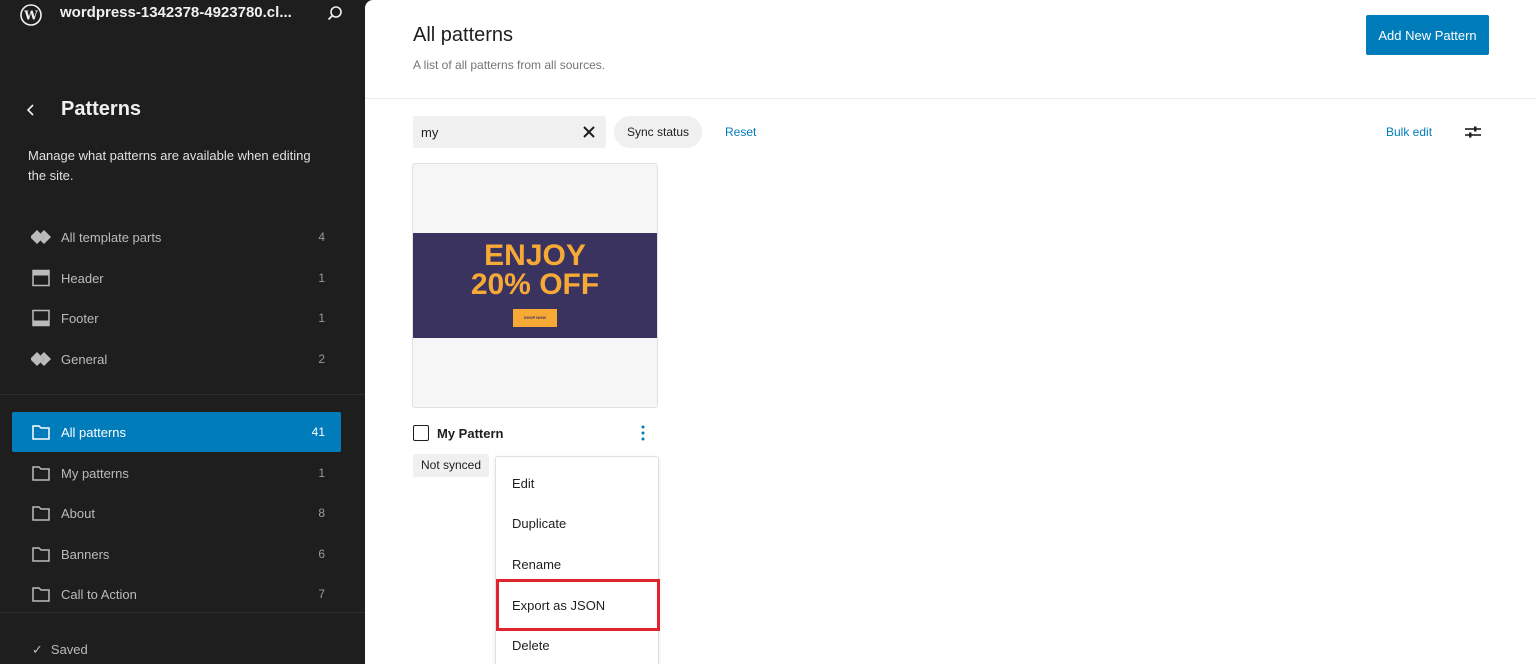  What do you see at coordinates (539, 523) in the screenshot?
I see `menu-item-label: Duplicate` at bounding box center [539, 523].